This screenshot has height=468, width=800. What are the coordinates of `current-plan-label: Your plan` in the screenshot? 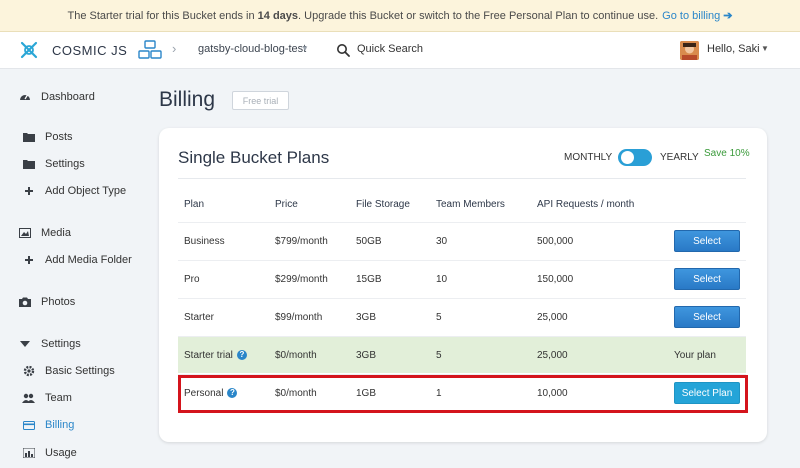 It's located at (695, 355).